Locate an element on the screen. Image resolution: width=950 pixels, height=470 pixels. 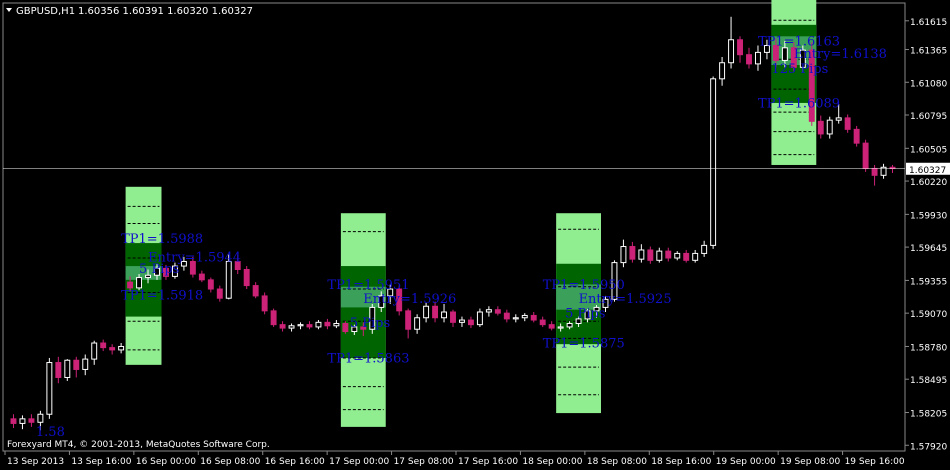
annotation-label: 1.58 is located at coordinates (50, 432).